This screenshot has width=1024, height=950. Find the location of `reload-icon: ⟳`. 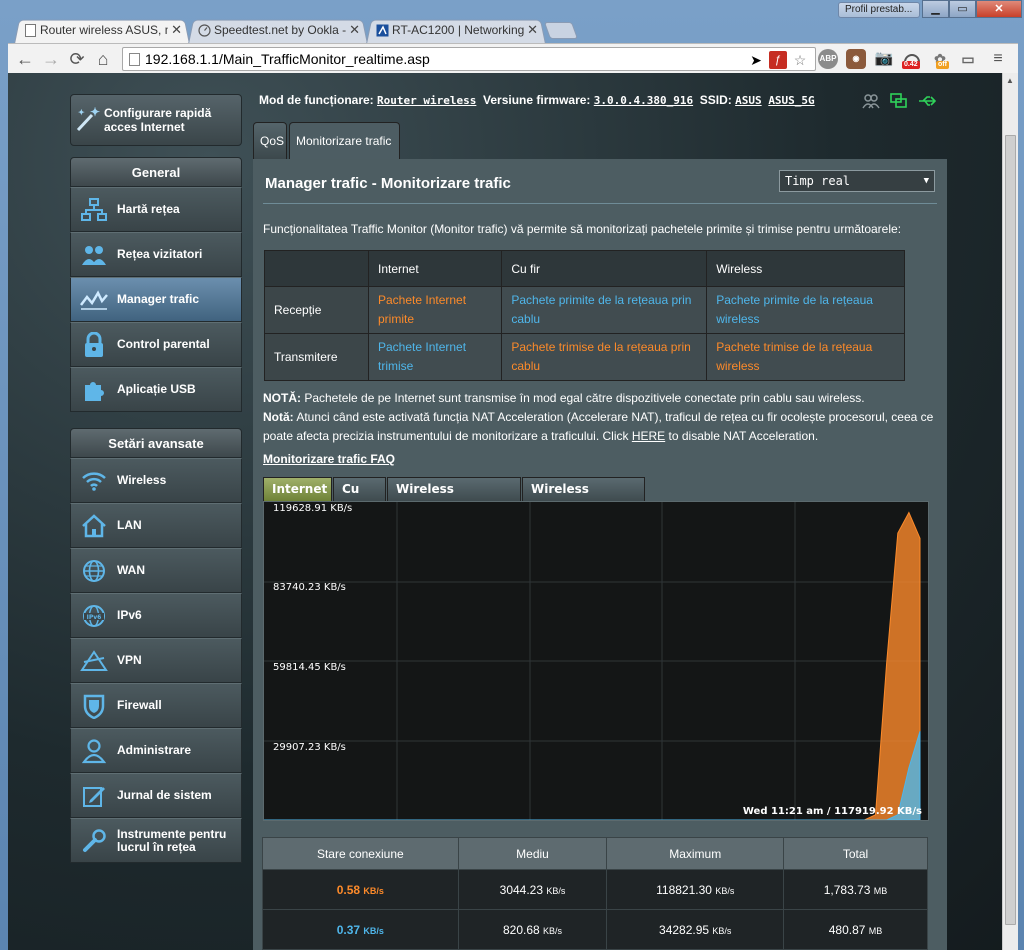

reload-icon: ⟳ is located at coordinates (77, 59).